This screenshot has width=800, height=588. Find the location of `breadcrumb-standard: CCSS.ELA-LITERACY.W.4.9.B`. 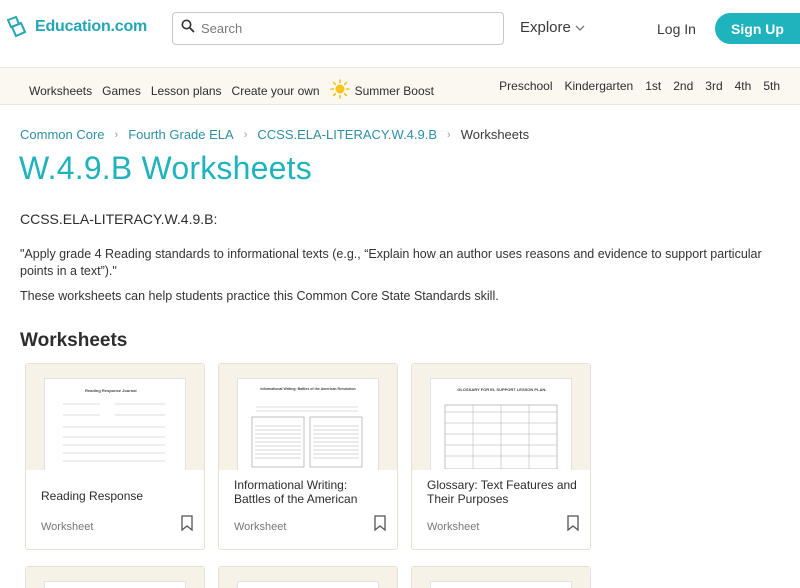

breadcrumb-standard: CCSS.ELA-LITERACY.W.4.9.B is located at coordinates (347, 134).